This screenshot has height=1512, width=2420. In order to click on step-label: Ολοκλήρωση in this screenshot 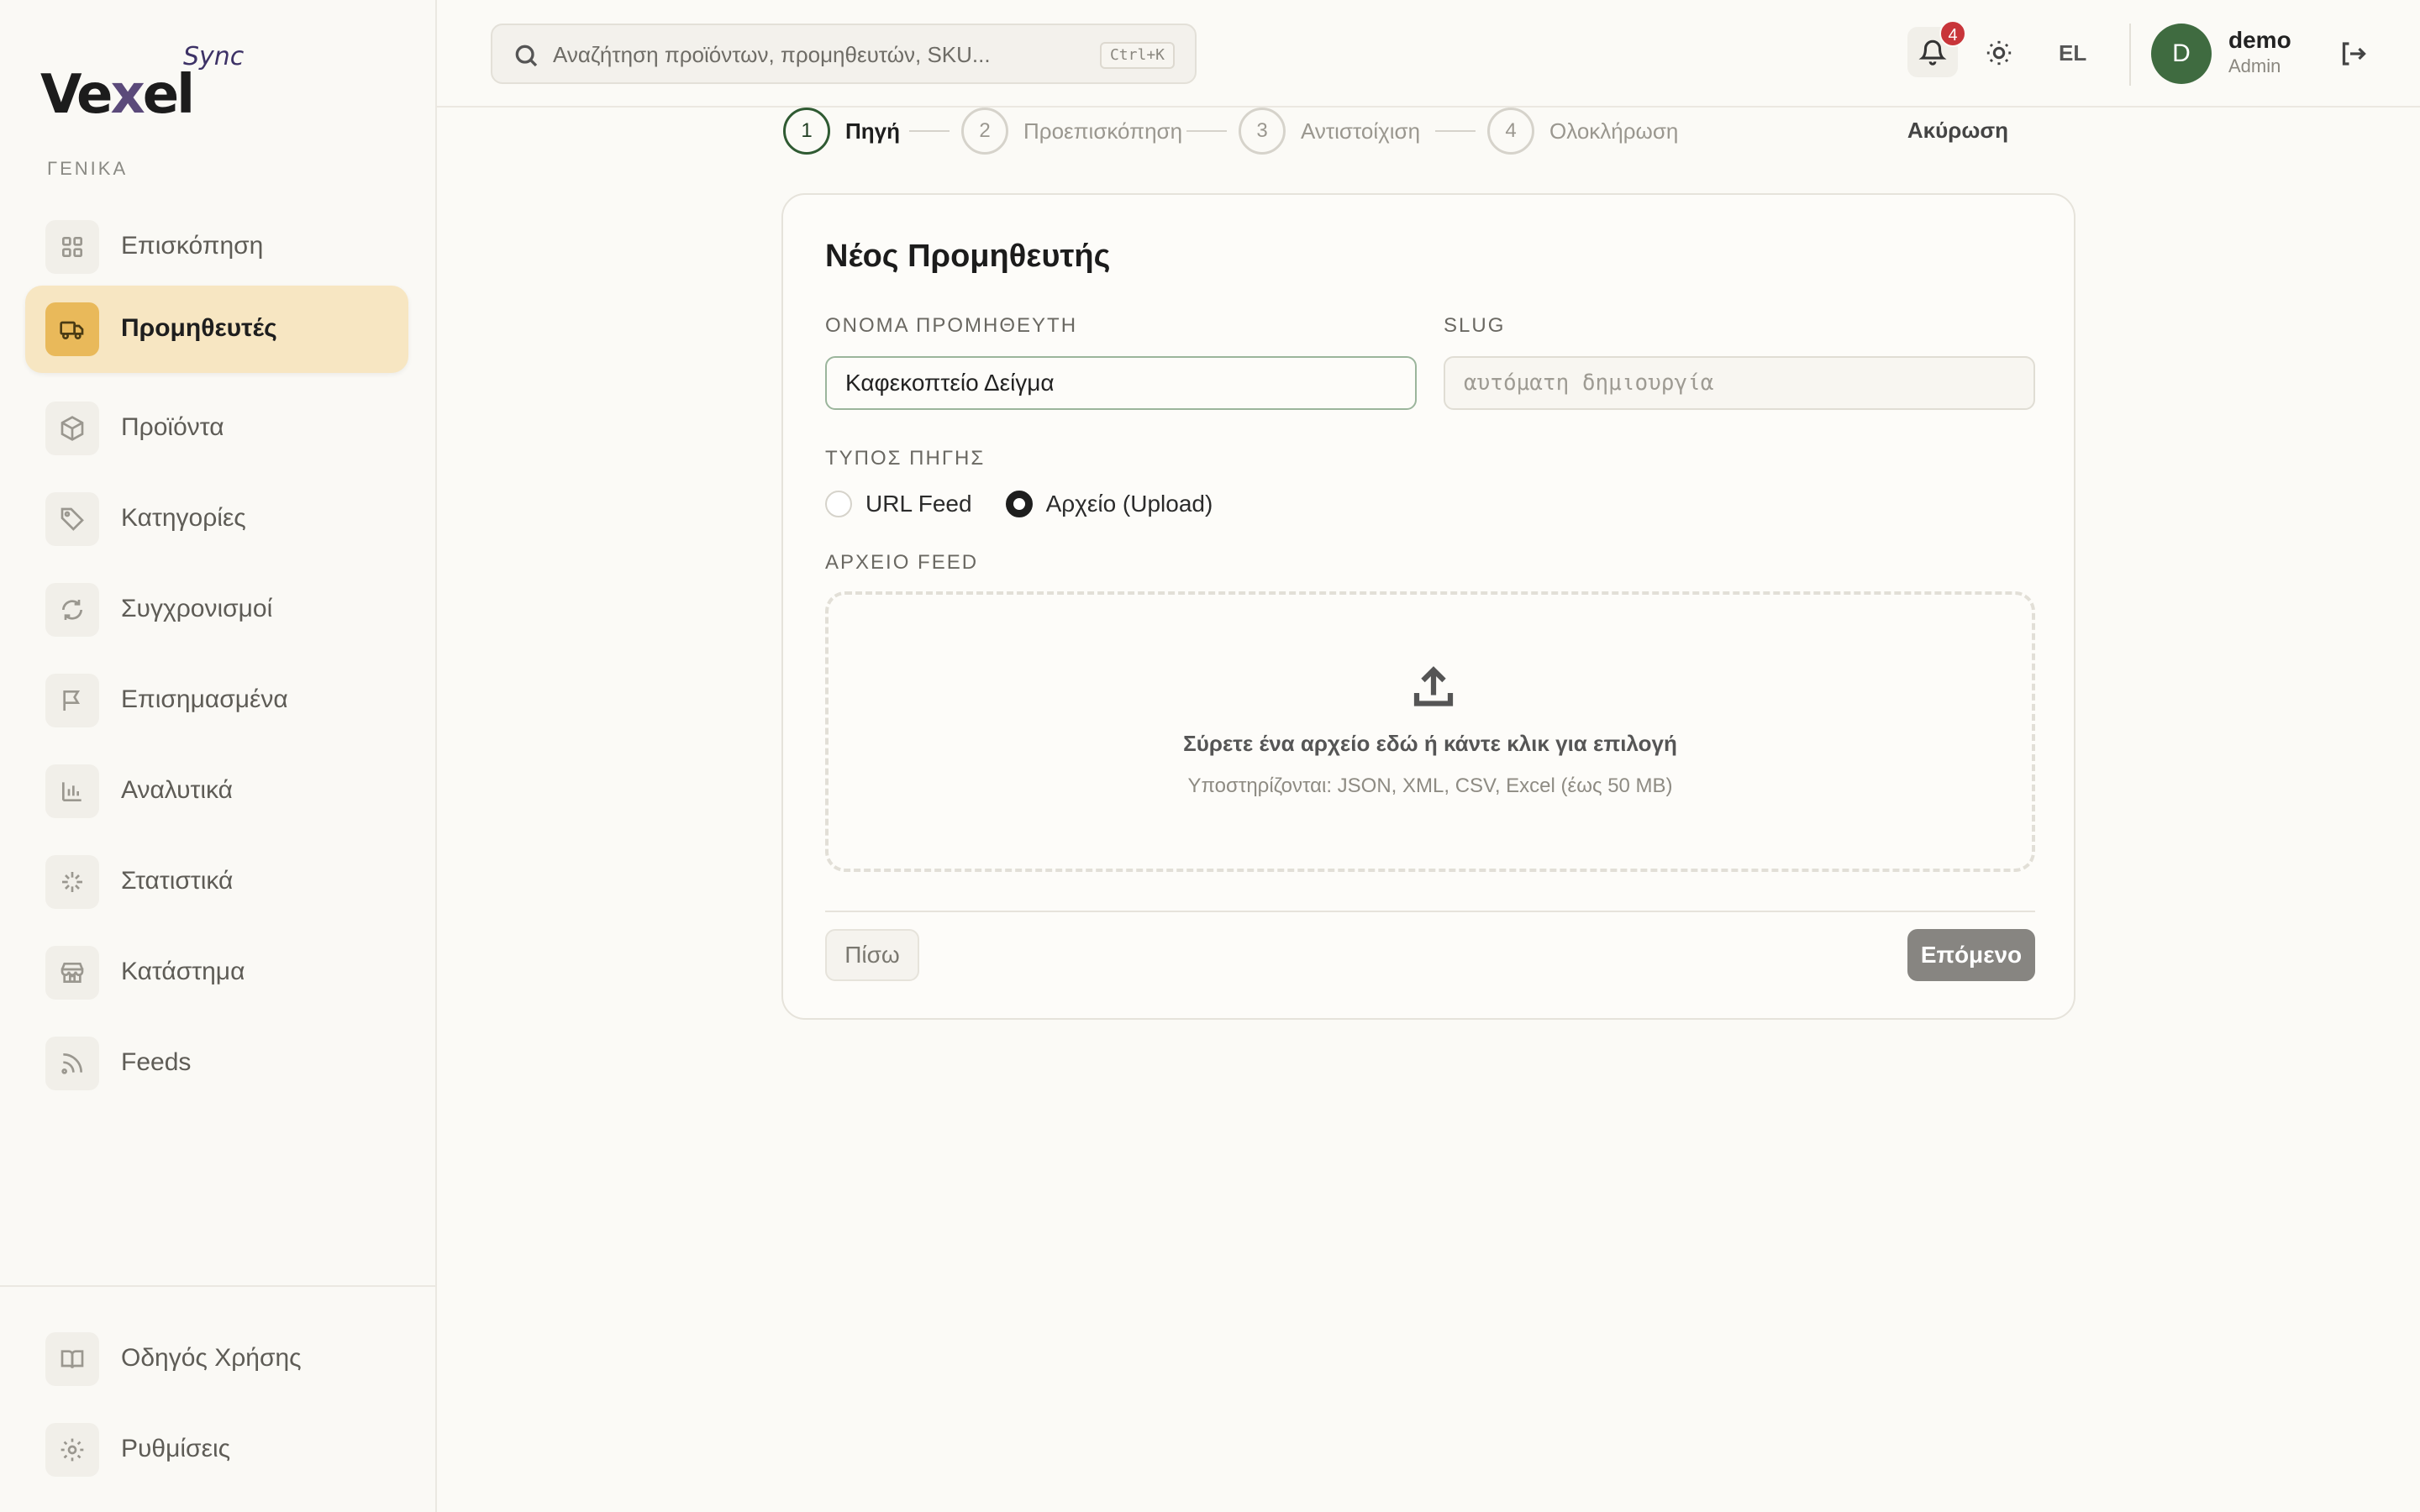, I will do `click(1614, 131)`.